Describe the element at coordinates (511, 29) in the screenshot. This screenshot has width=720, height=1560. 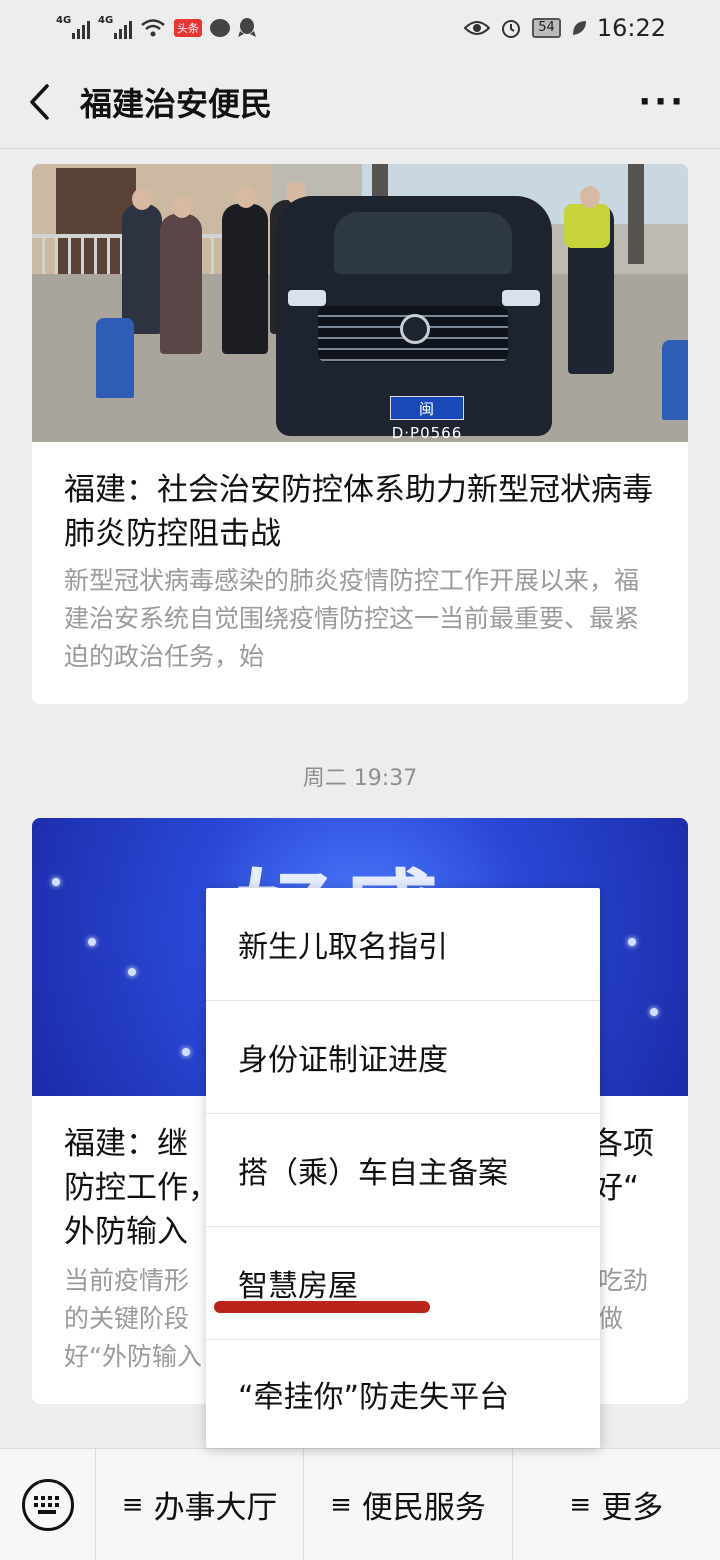
I see `alarm-icon` at that location.